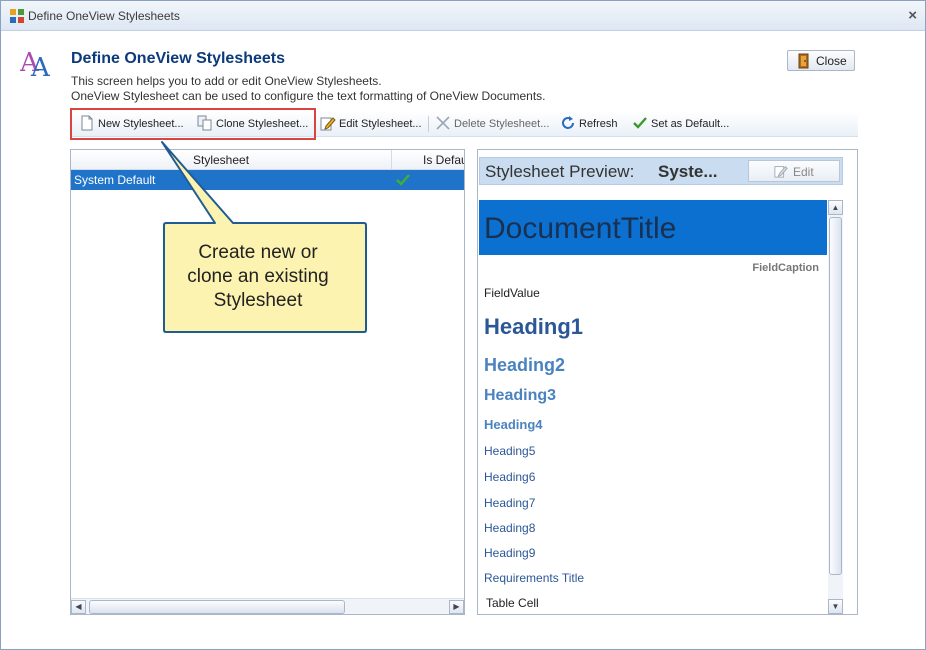 This screenshot has width=926, height=650. I want to click on horizontal-scroll-thumb, so click(217, 607).